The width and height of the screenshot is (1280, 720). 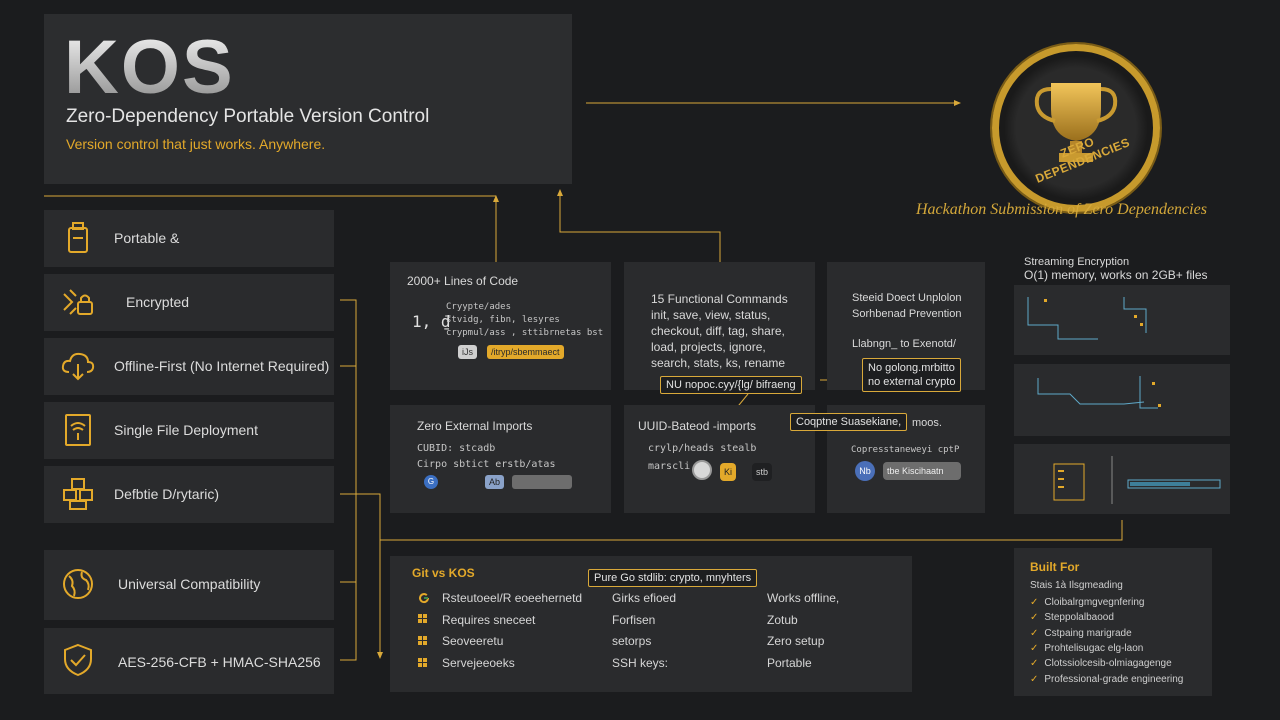 I want to click on card-title: Zero External Imports, so click(x=475, y=426).